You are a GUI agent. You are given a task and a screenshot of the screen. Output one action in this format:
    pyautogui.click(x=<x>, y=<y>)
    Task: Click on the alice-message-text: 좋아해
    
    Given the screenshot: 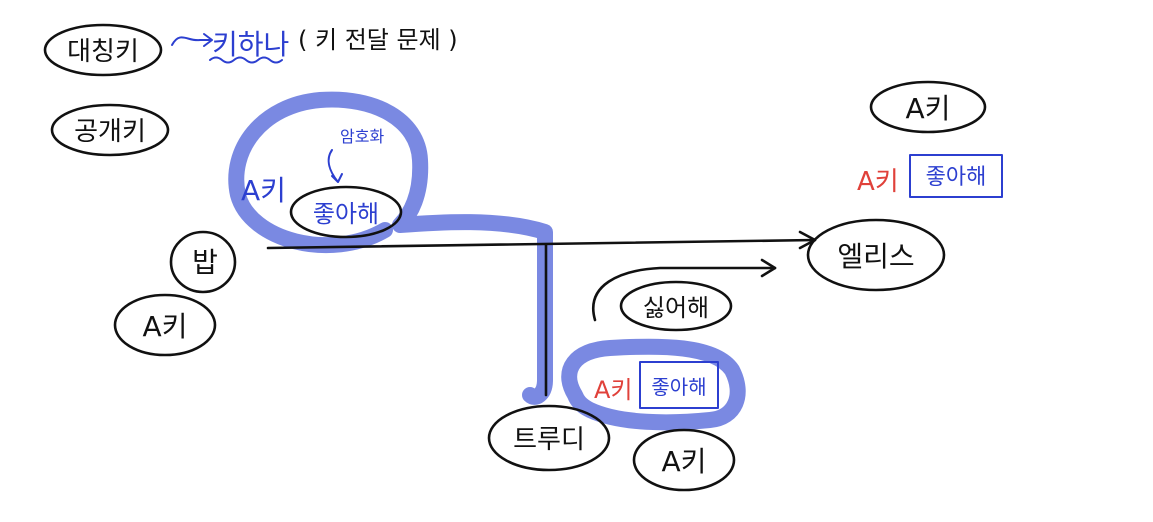 What is the action you would take?
    pyautogui.click(x=956, y=177)
    